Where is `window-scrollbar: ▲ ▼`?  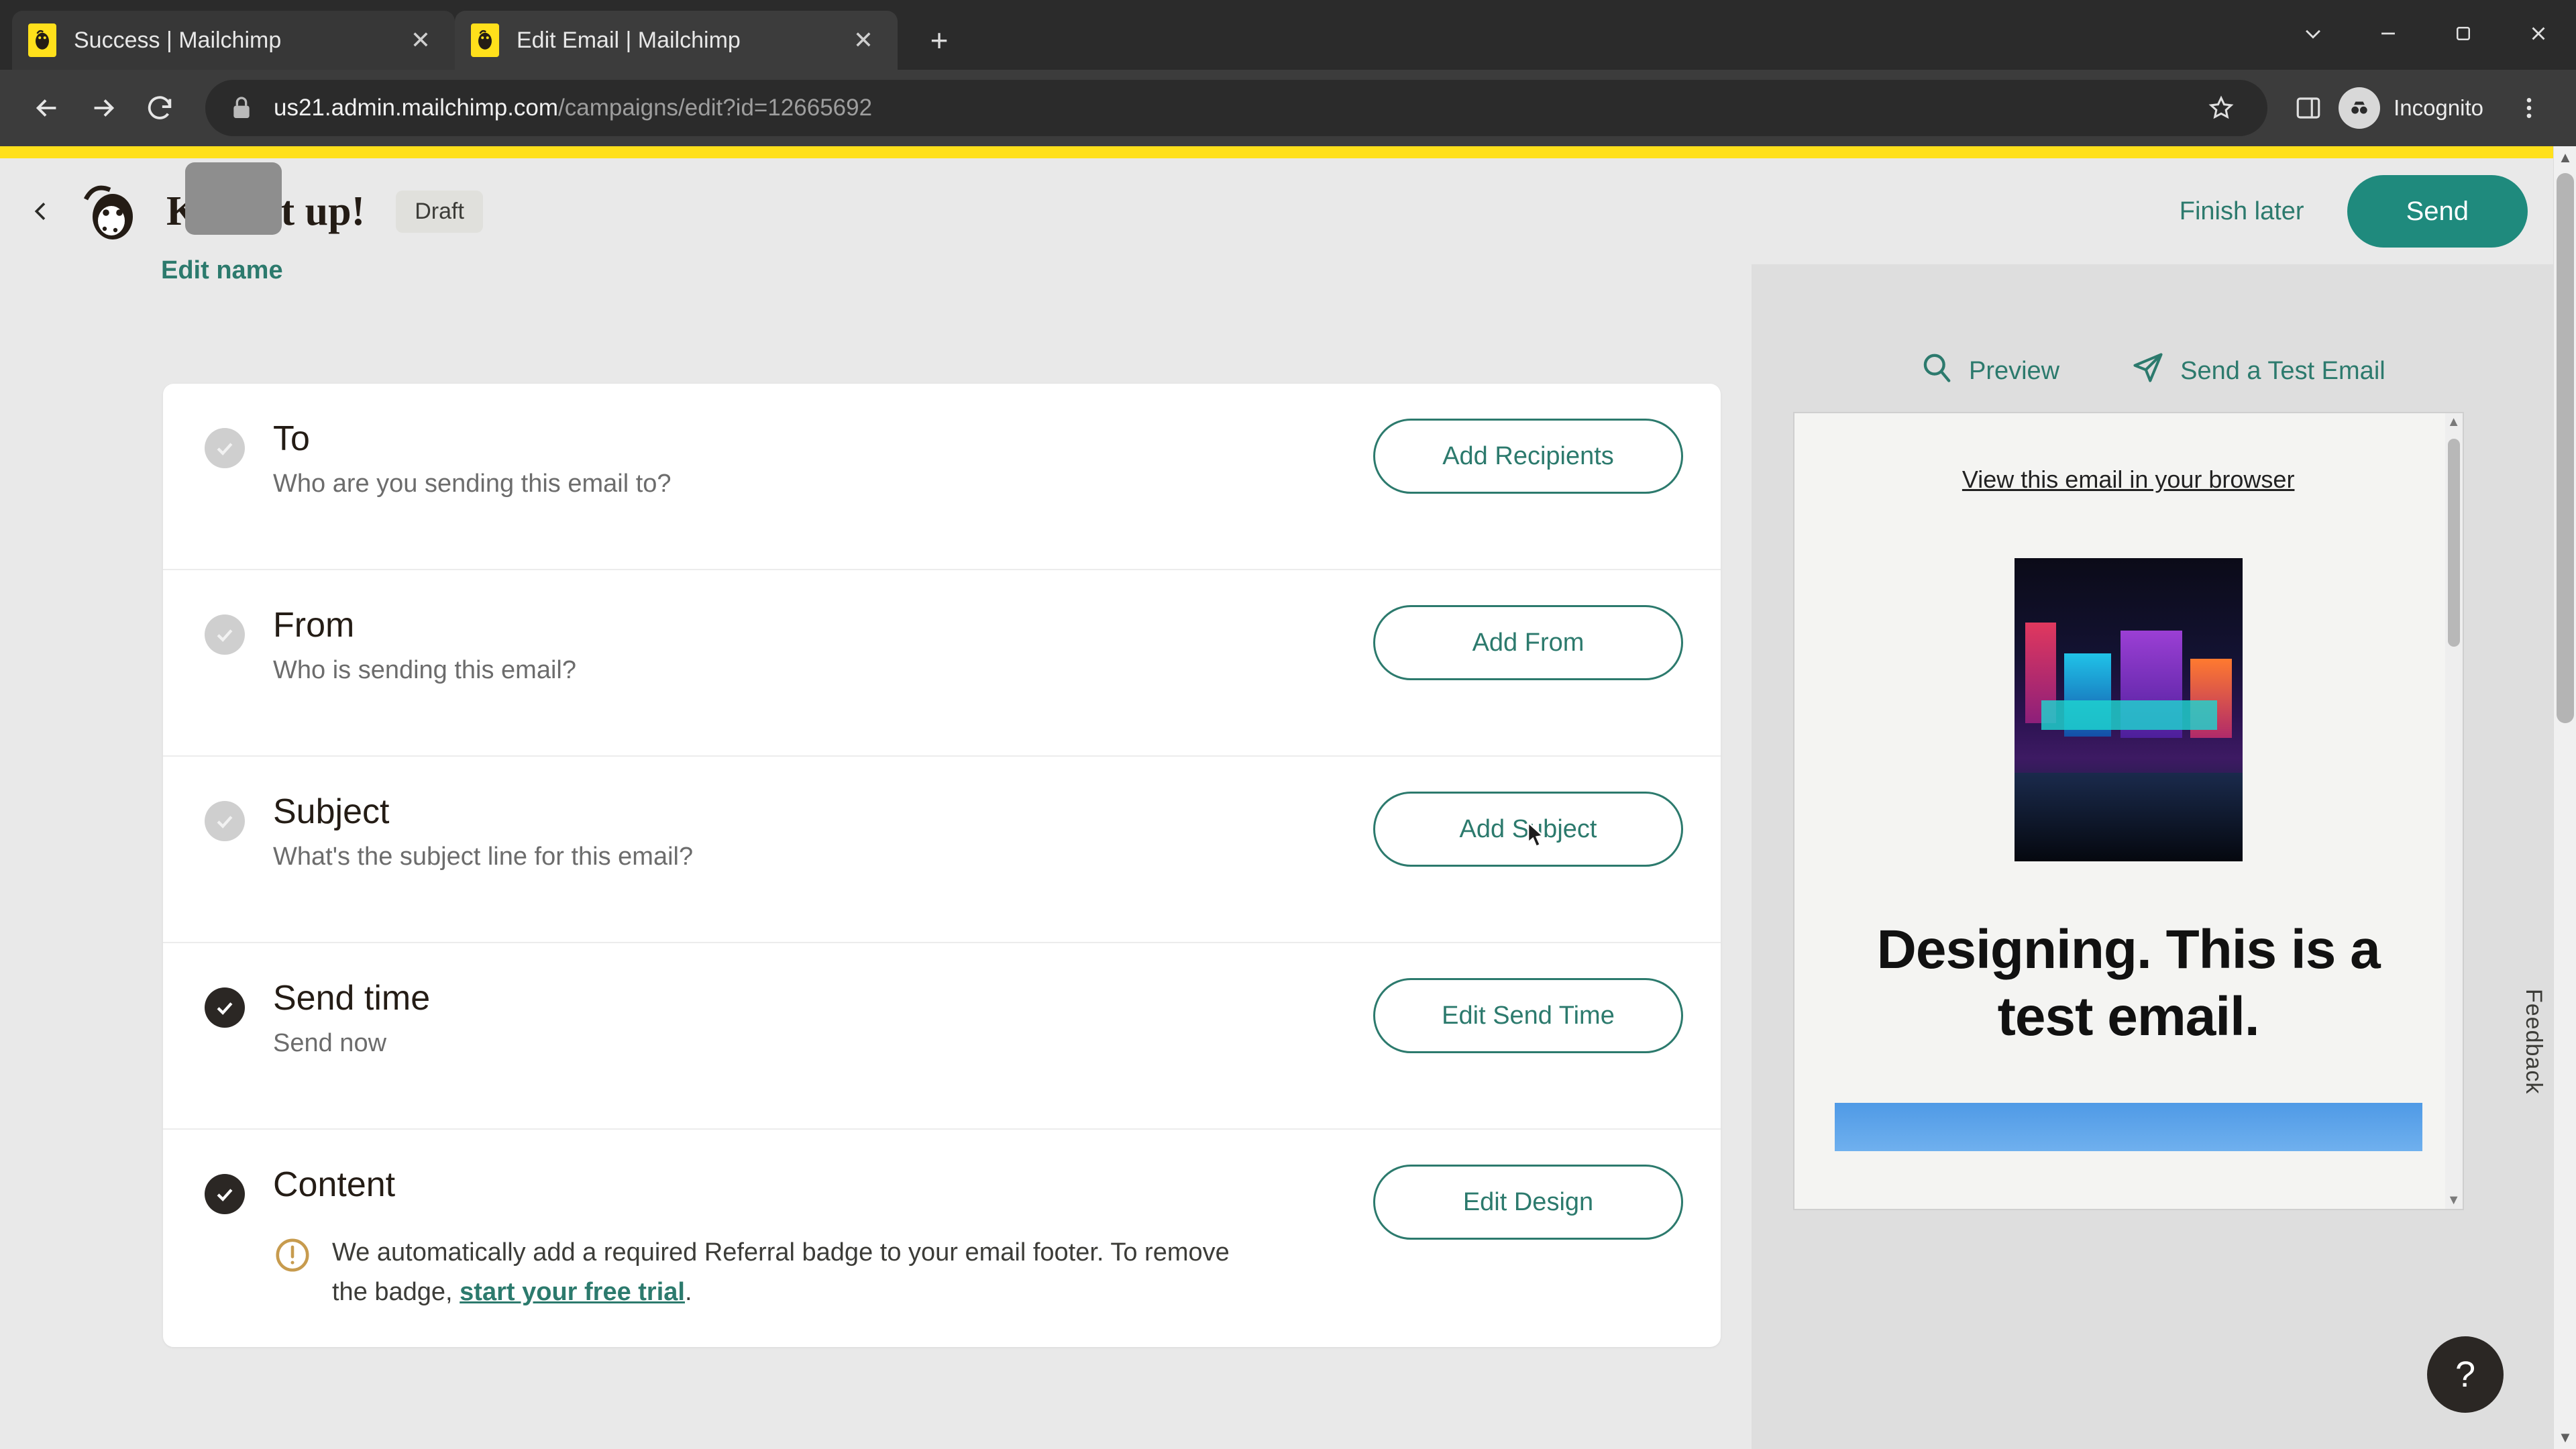 window-scrollbar: ▲ ▼ is located at coordinates (2564, 797).